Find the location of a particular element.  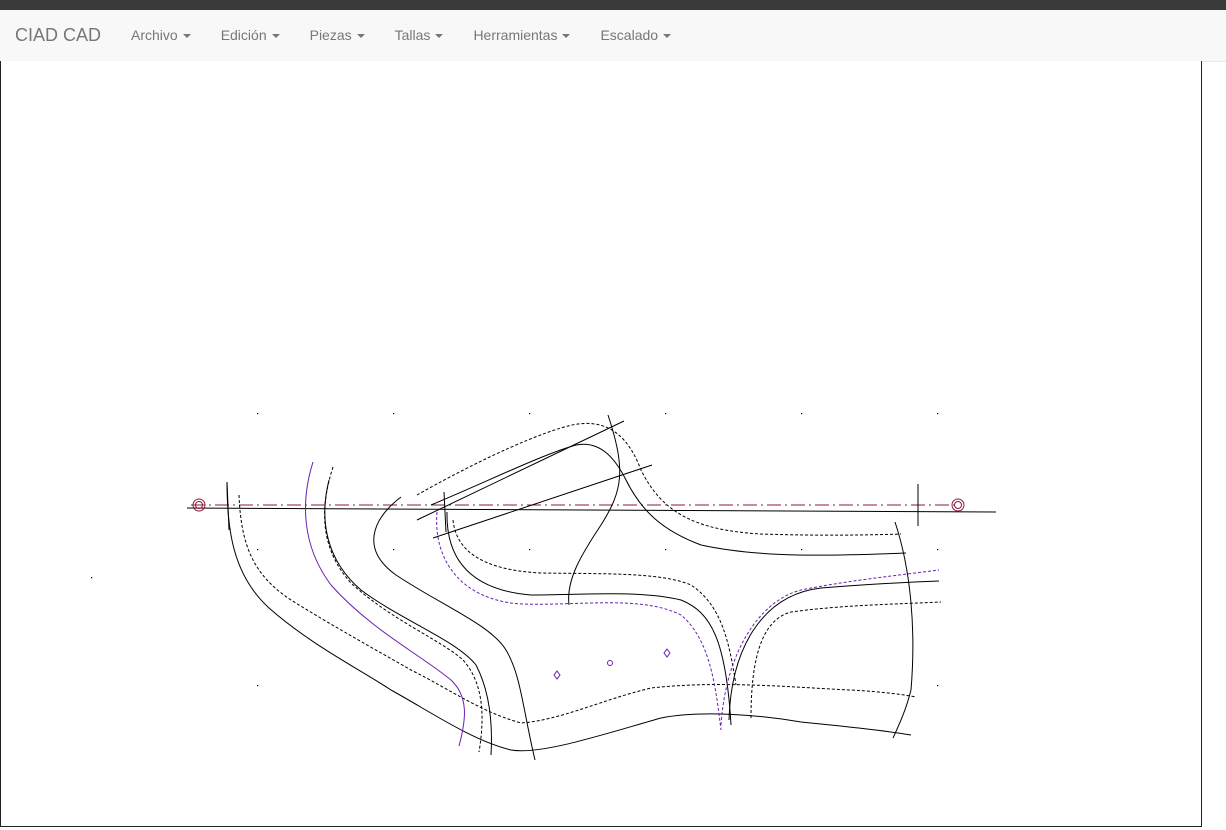

heel-back-line is located at coordinates (903, 630).